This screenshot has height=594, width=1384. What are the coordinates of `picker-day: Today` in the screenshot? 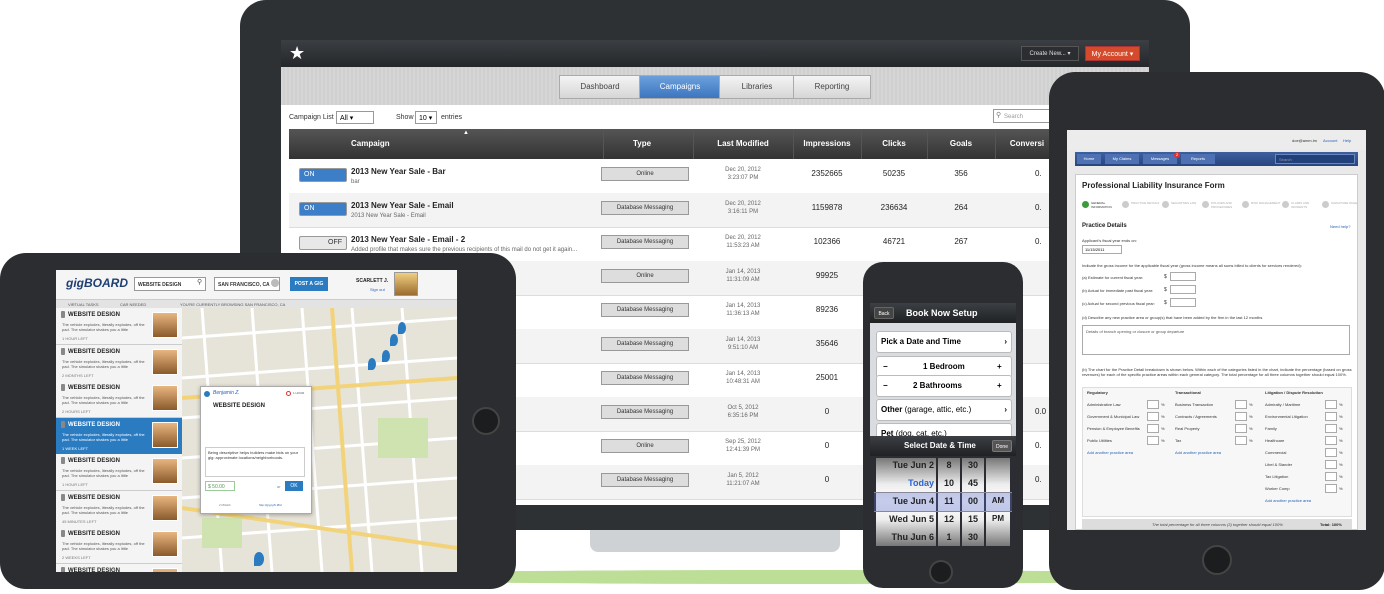 It's located at (906, 483).